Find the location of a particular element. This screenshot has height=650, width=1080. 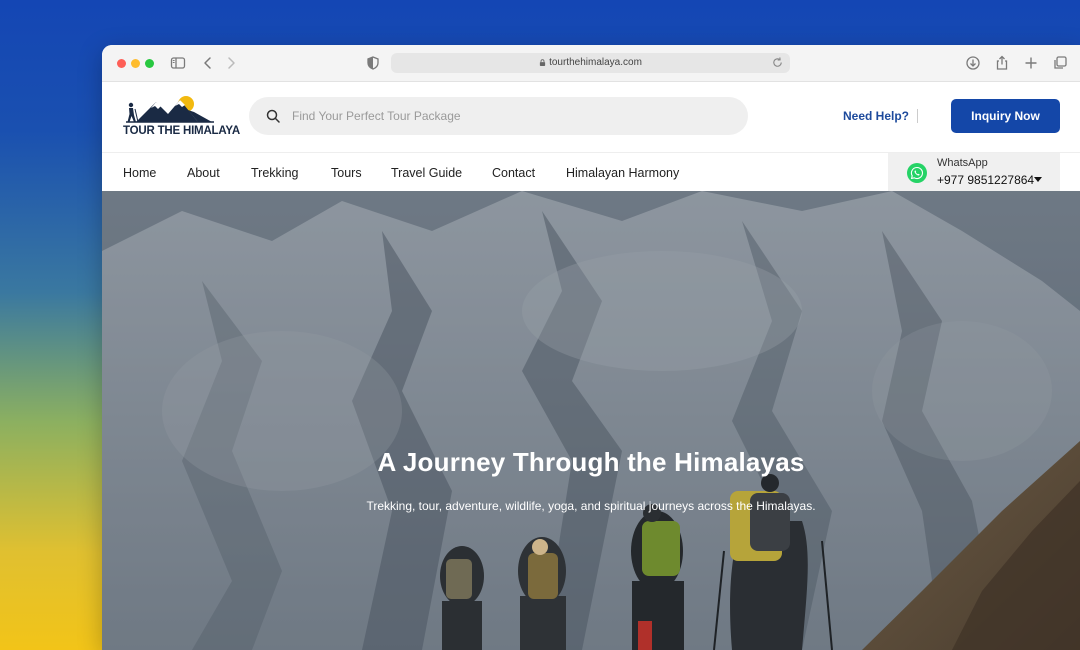

url-text: tourthehimalaya.com is located at coordinates (595, 62).